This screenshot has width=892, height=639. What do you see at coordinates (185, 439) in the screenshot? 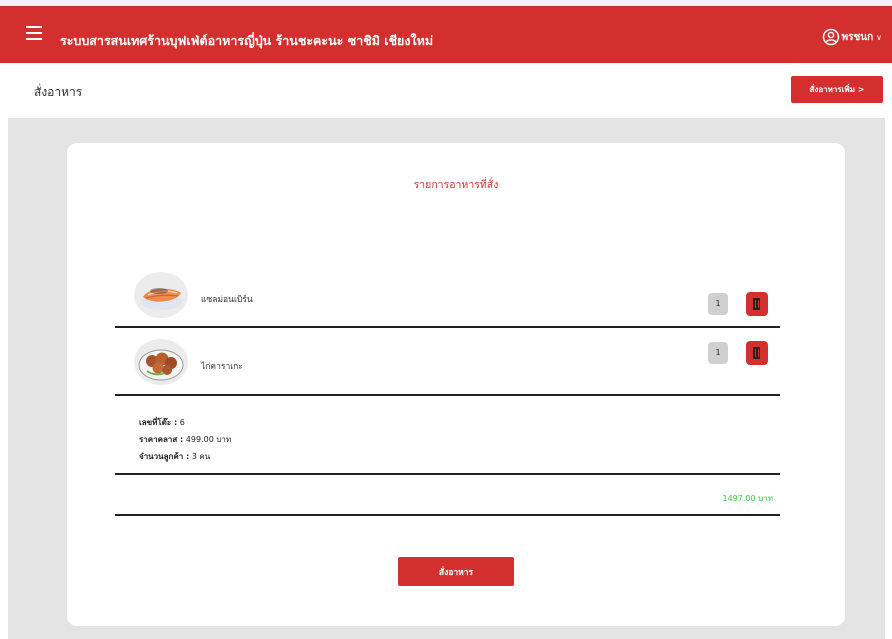
I see `class-price: ราคาคลาส : 499.00 บาท` at bounding box center [185, 439].